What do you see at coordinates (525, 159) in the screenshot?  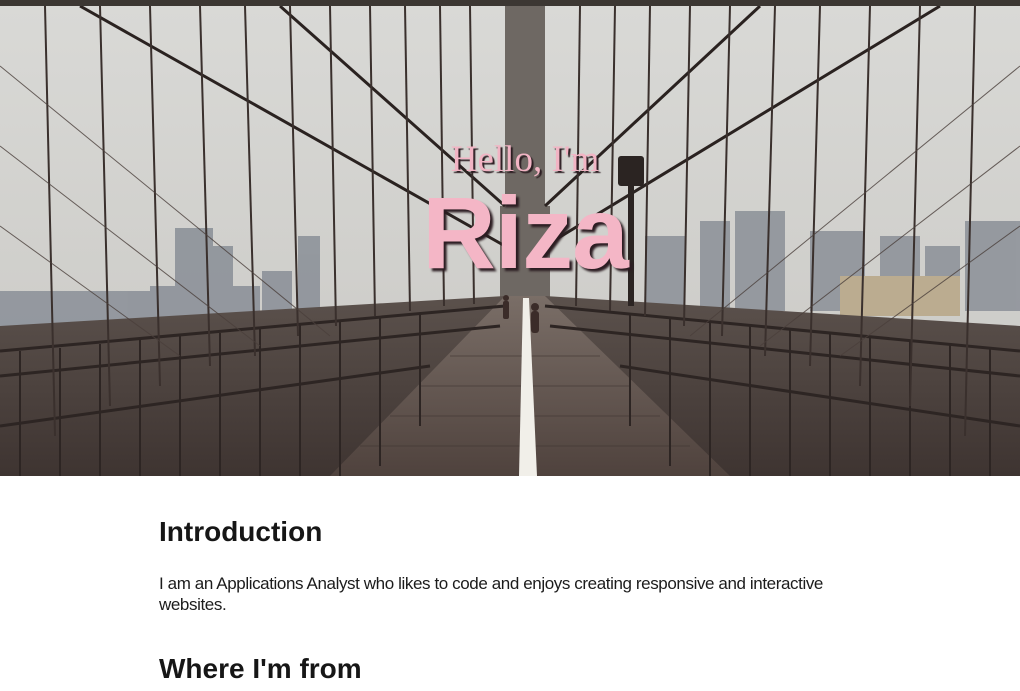 I see `hero-greeting: Hello, I'm` at bounding box center [525, 159].